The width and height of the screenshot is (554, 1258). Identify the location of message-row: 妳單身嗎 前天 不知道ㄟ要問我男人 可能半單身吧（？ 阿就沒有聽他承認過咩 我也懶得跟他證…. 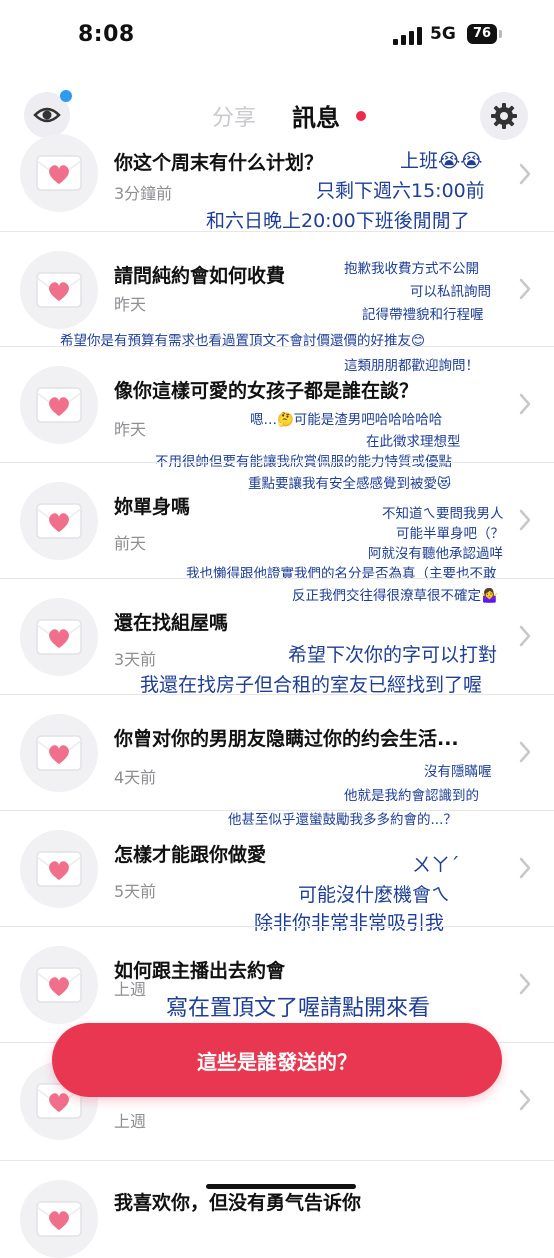
(277, 533).